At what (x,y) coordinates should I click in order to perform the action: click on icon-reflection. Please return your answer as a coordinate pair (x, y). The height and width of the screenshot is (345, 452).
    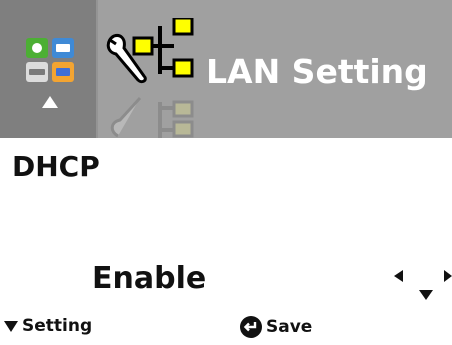
    Looking at the image, I should click on (152, 117).